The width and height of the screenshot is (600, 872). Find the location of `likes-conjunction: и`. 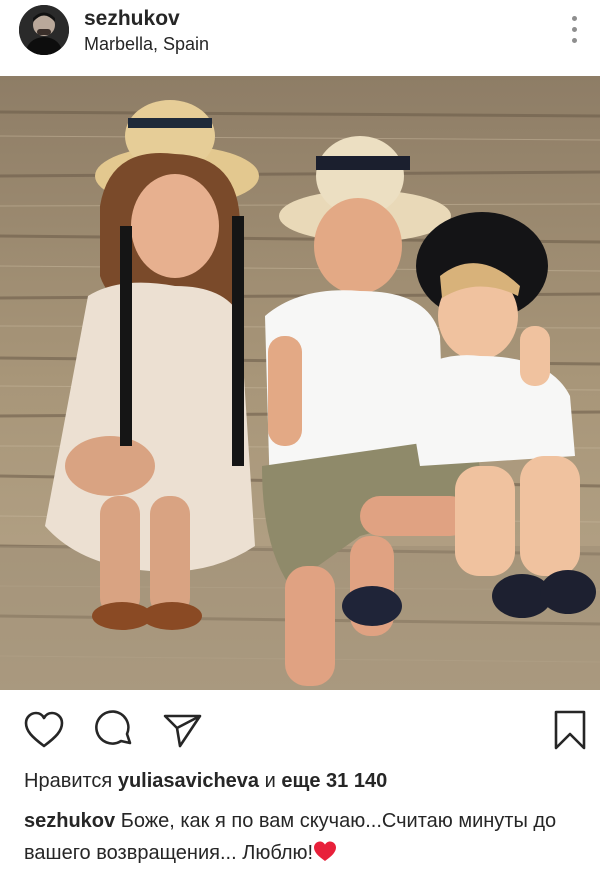

likes-conjunction: и is located at coordinates (270, 781).